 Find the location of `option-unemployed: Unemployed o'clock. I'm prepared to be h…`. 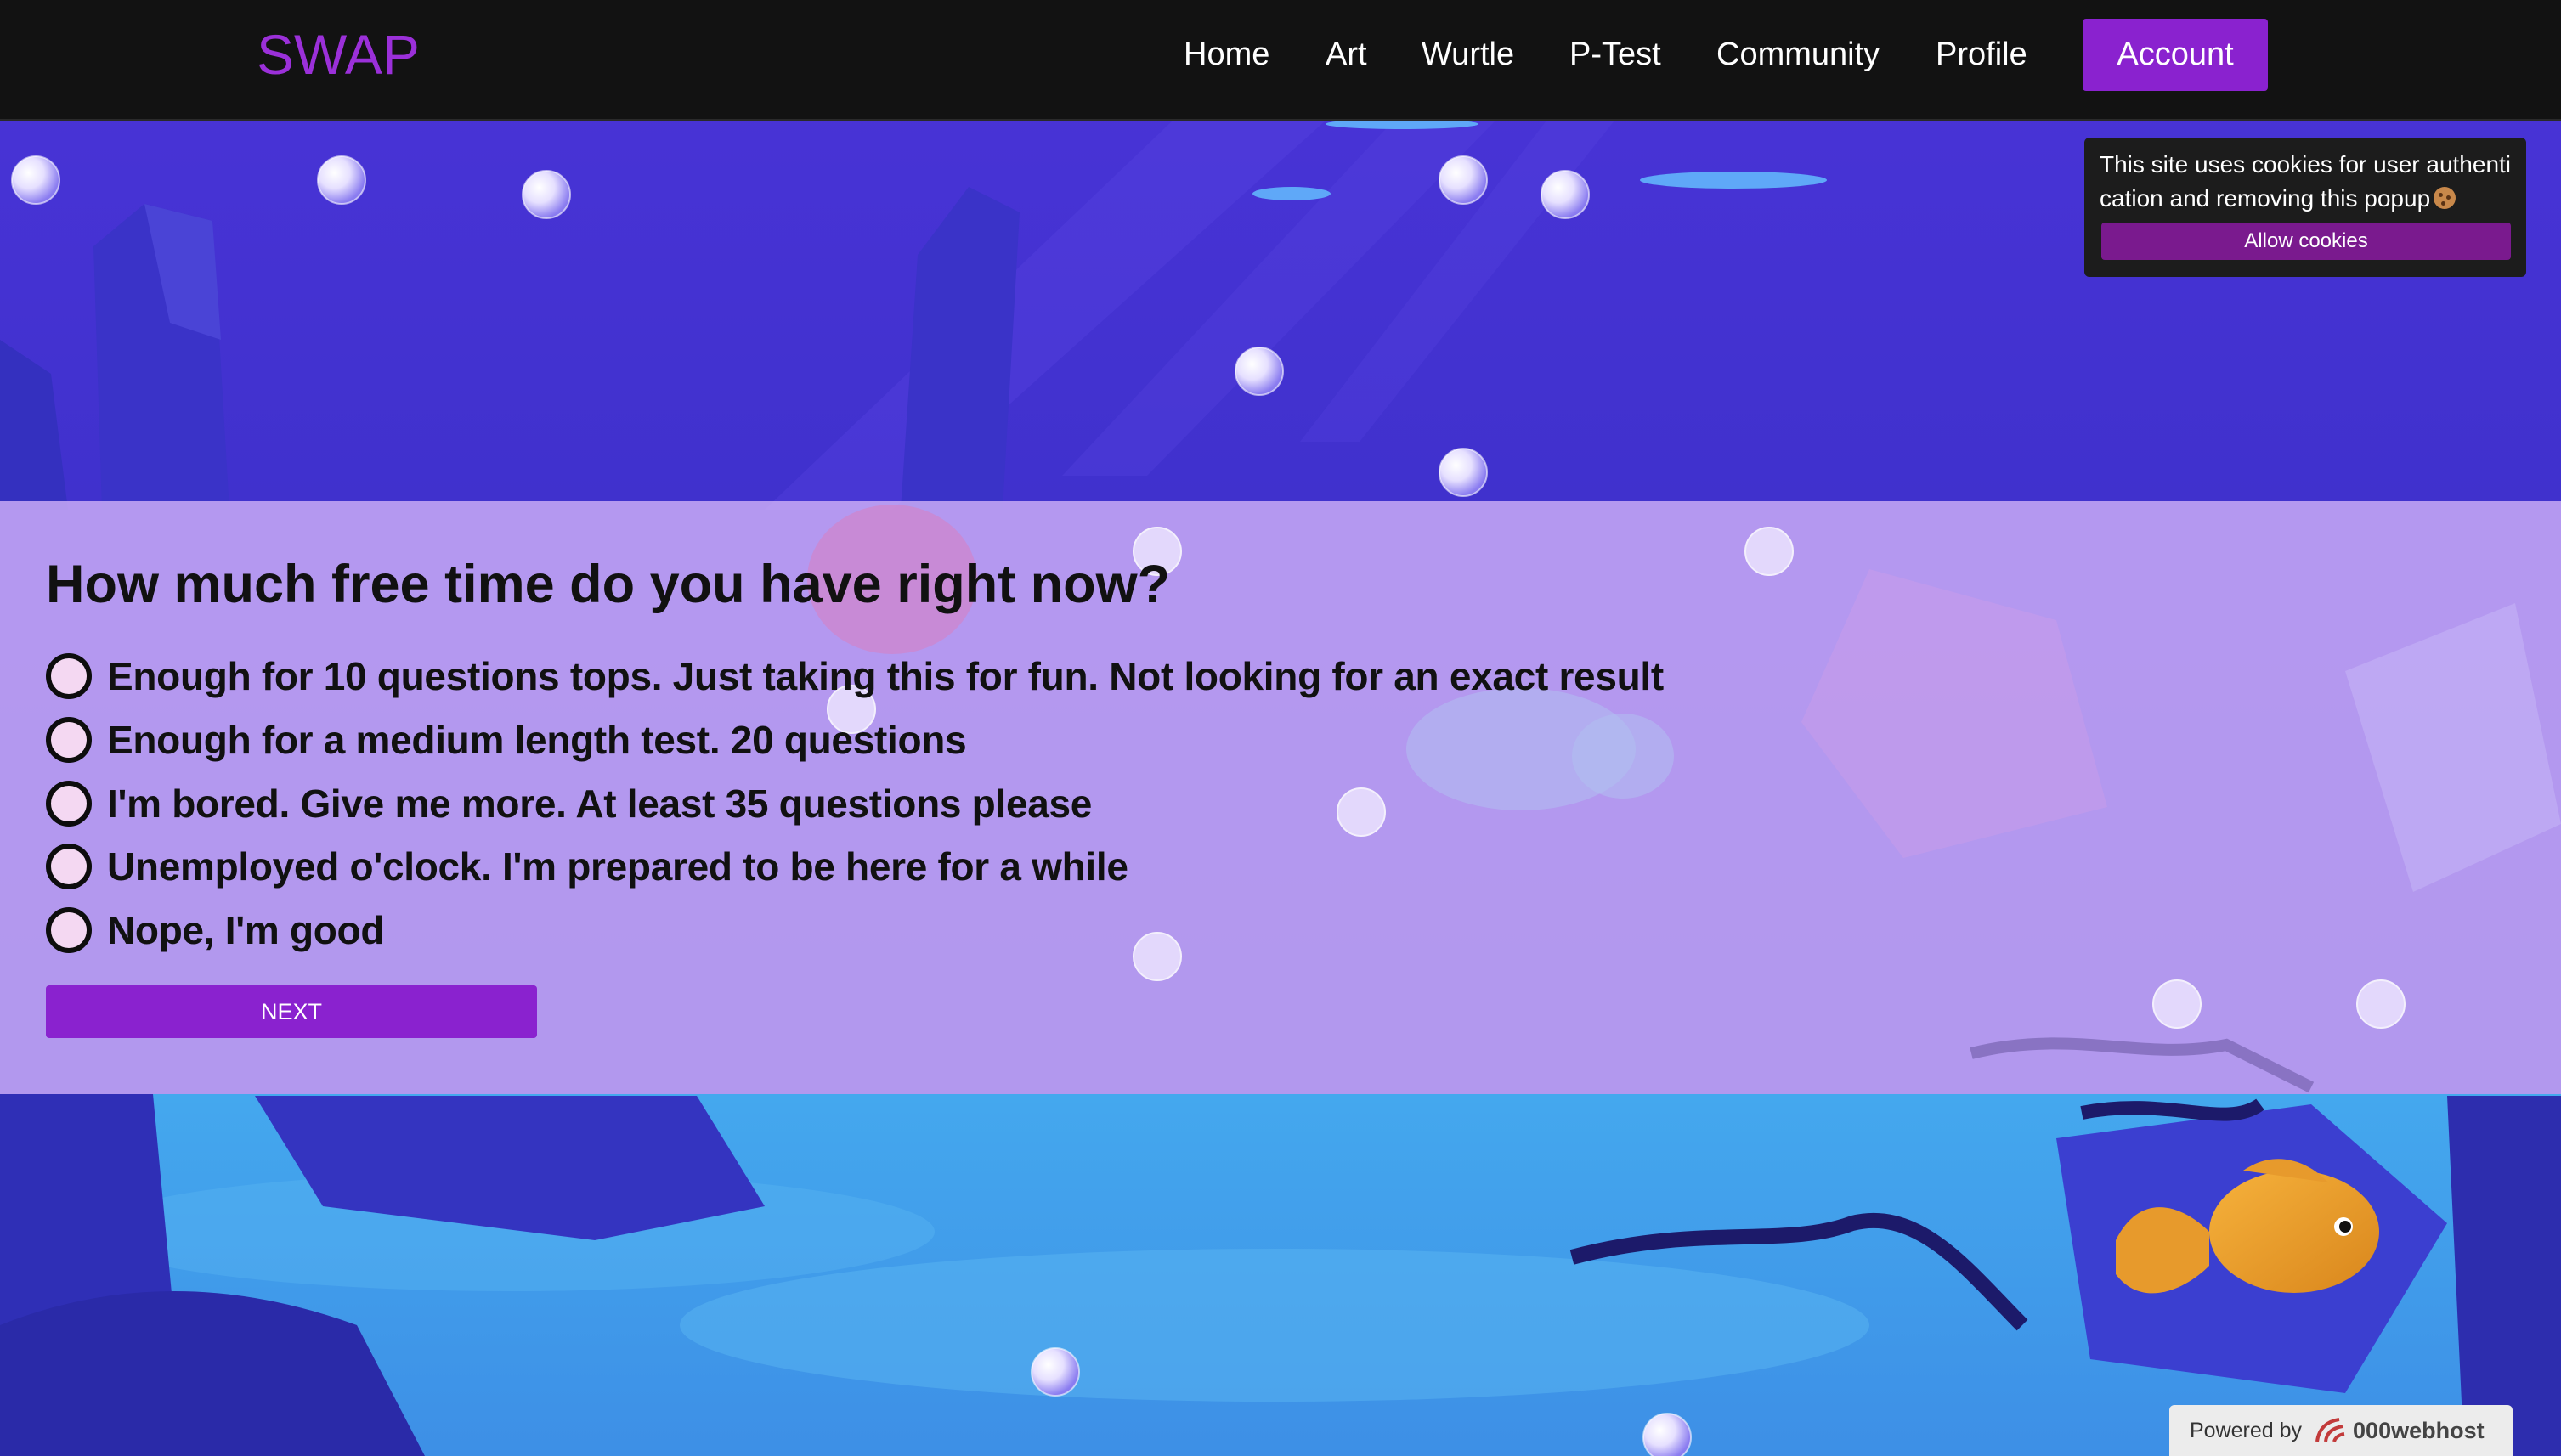

option-unemployed: Unemployed o'clock. I'm prepared to be h… is located at coordinates (587, 867).